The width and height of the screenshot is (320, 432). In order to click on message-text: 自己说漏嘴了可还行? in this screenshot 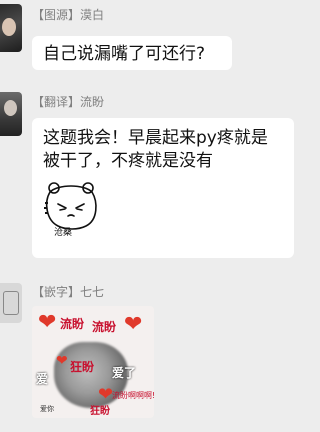, I will do `click(124, 54)`.